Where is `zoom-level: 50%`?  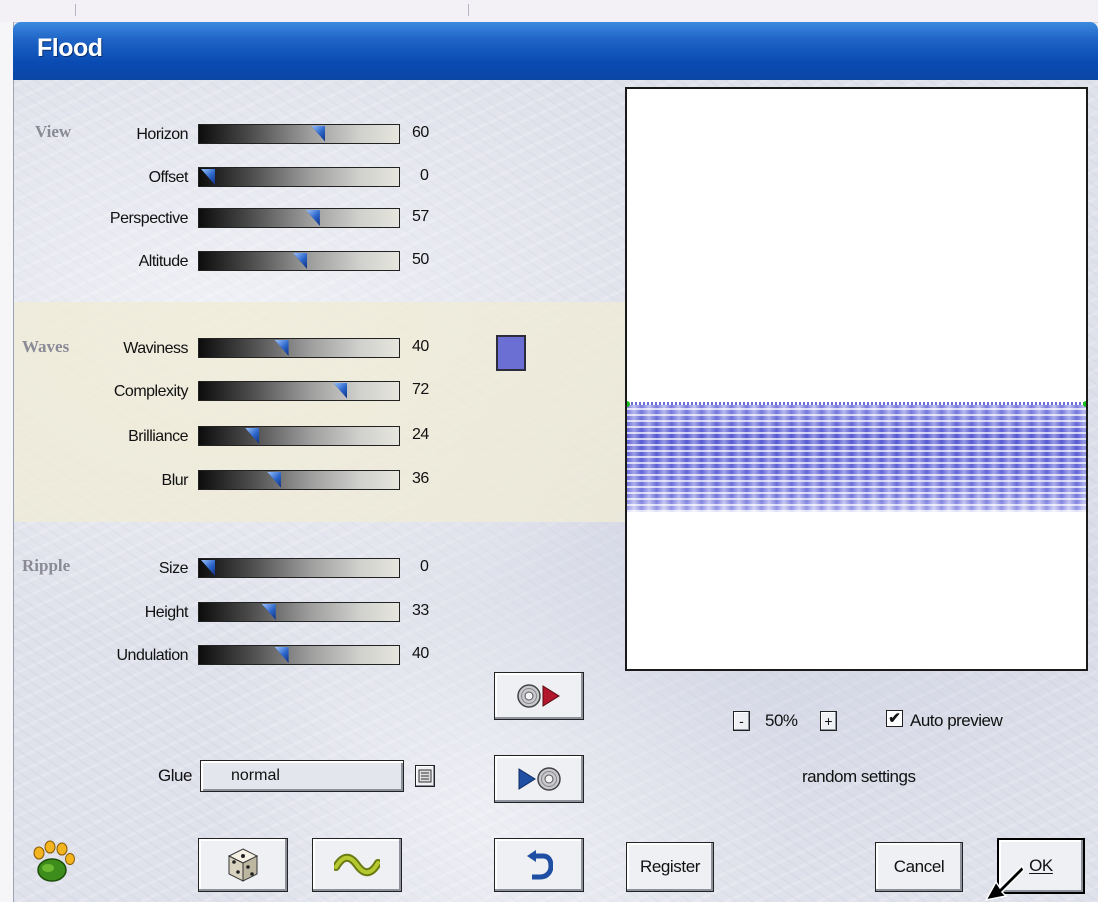 zoom-level: 50% is located at coordinates (781, 720).